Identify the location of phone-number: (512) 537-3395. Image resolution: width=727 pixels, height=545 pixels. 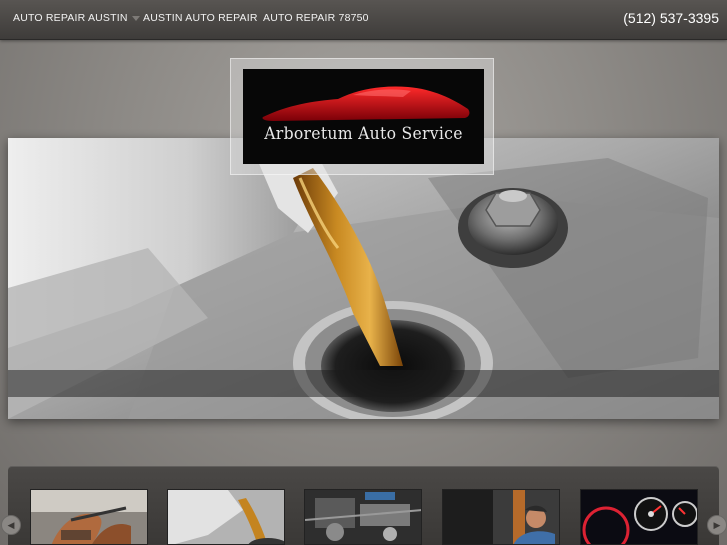
(671, 19).